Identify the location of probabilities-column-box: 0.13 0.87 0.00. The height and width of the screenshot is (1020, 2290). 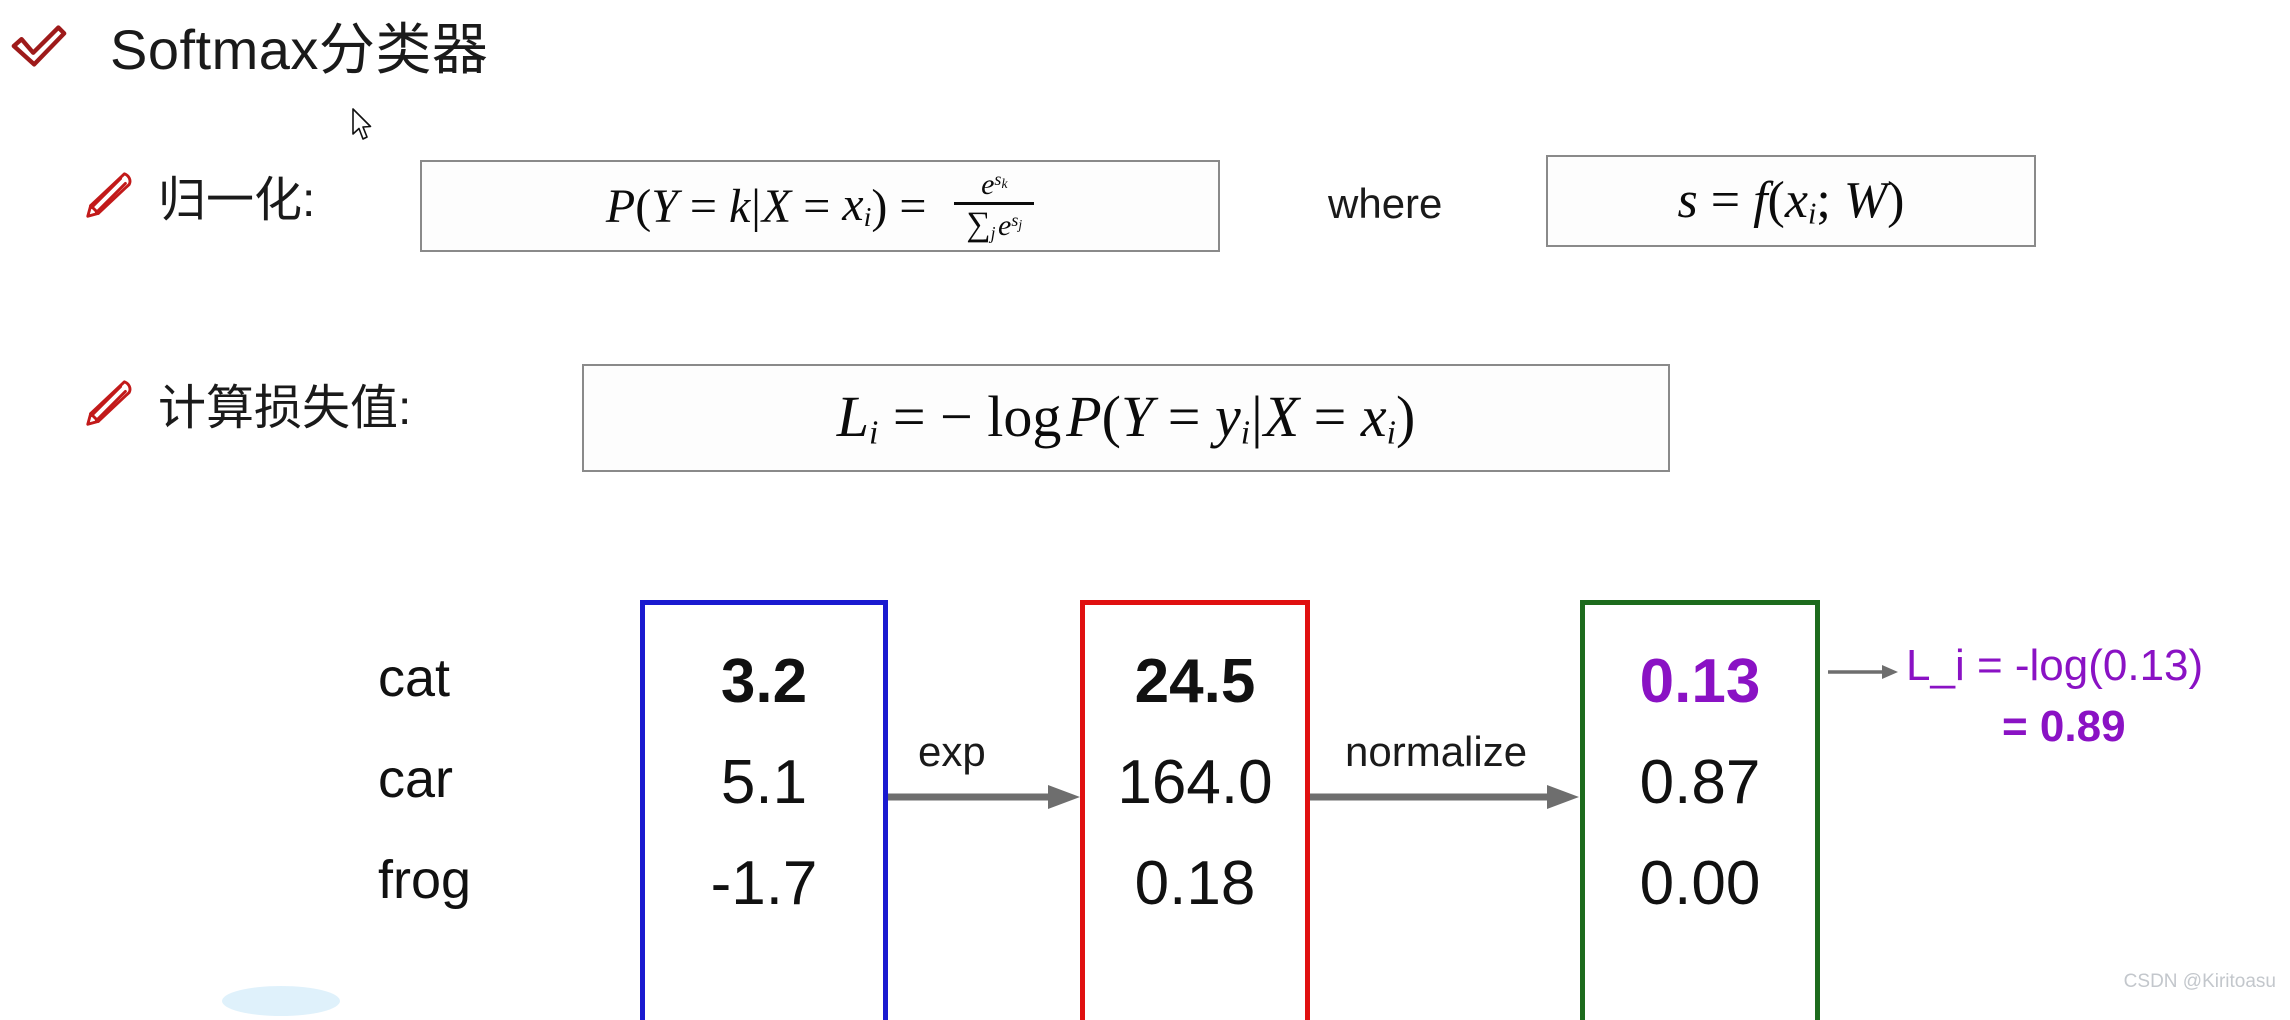
(1700, 810).